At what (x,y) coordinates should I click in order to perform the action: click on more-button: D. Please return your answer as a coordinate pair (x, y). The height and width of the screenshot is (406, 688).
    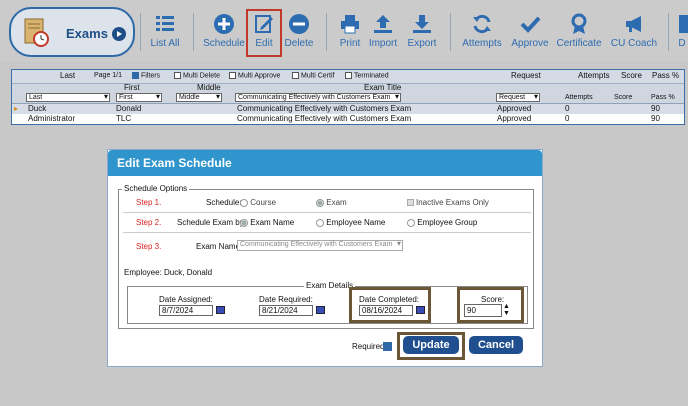
    Looking at the image, I should click on (682, 31).